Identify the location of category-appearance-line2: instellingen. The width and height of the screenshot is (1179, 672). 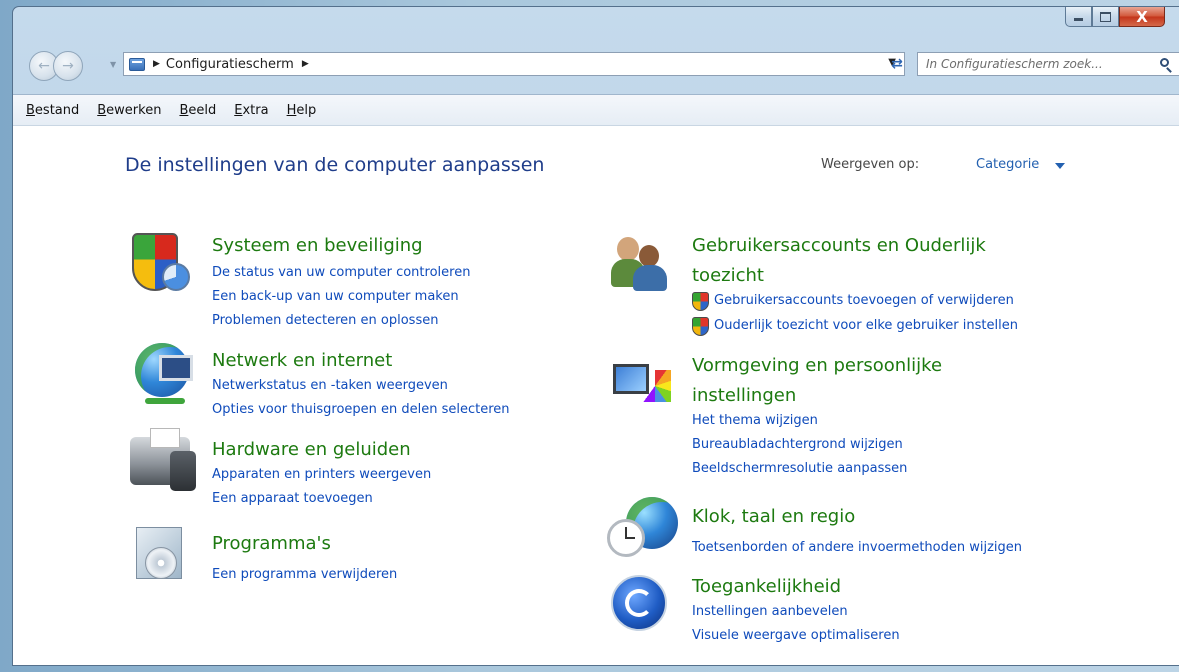
(744, 396).